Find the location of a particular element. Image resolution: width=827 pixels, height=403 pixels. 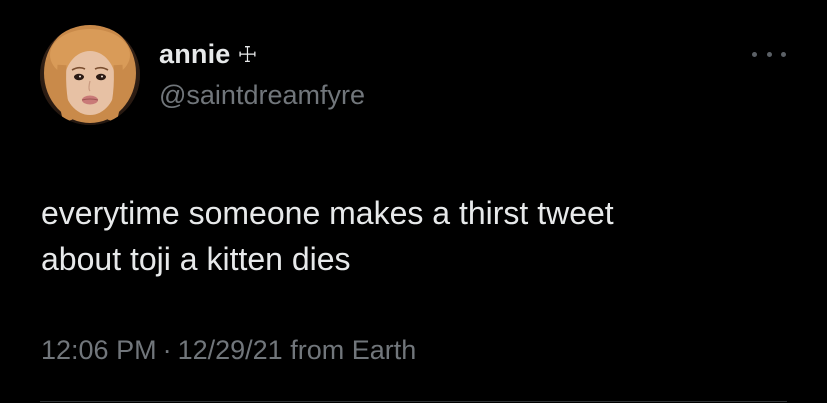

divider is located at coordinates (413, 401).